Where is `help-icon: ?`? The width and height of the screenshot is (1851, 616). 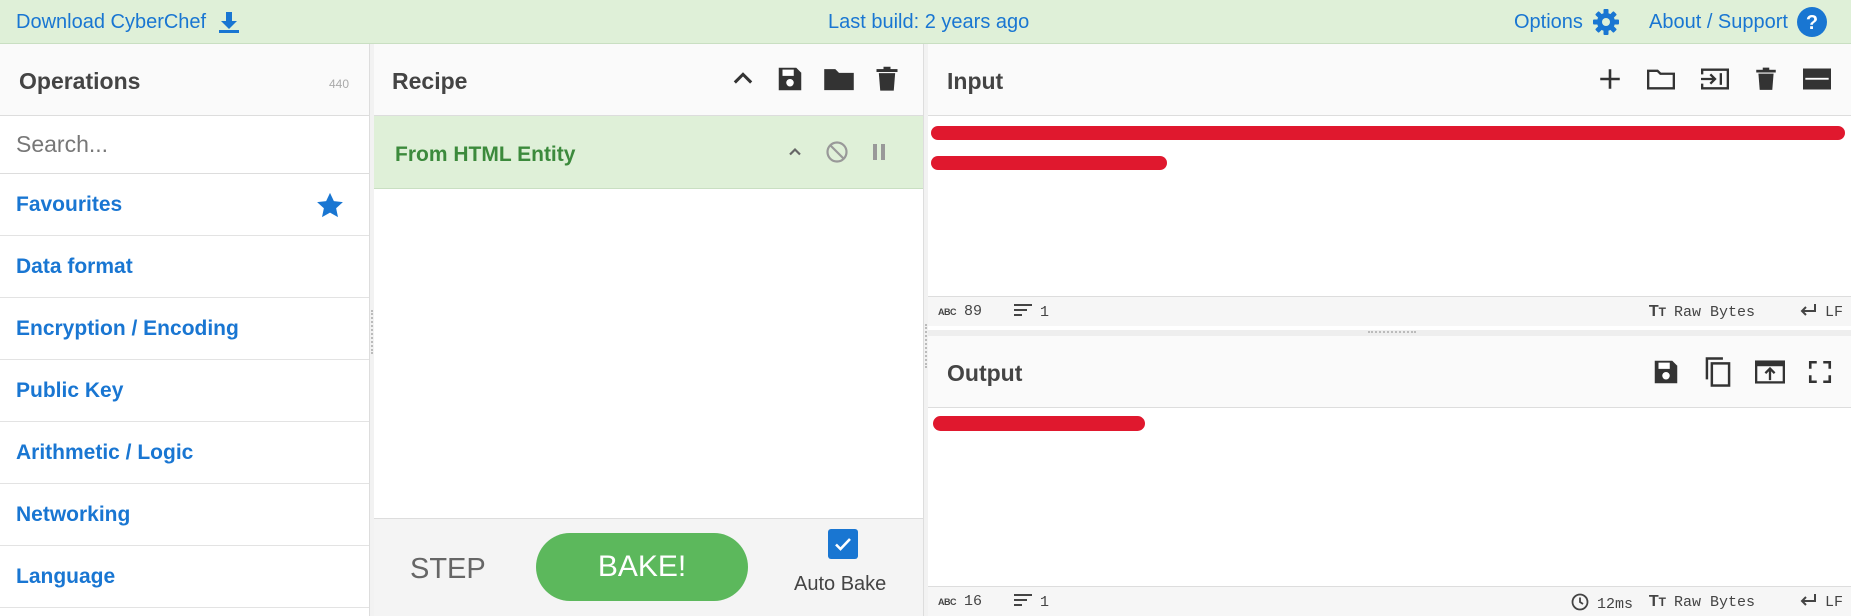
help-icon: ? is located at coordinates (1812, 22).